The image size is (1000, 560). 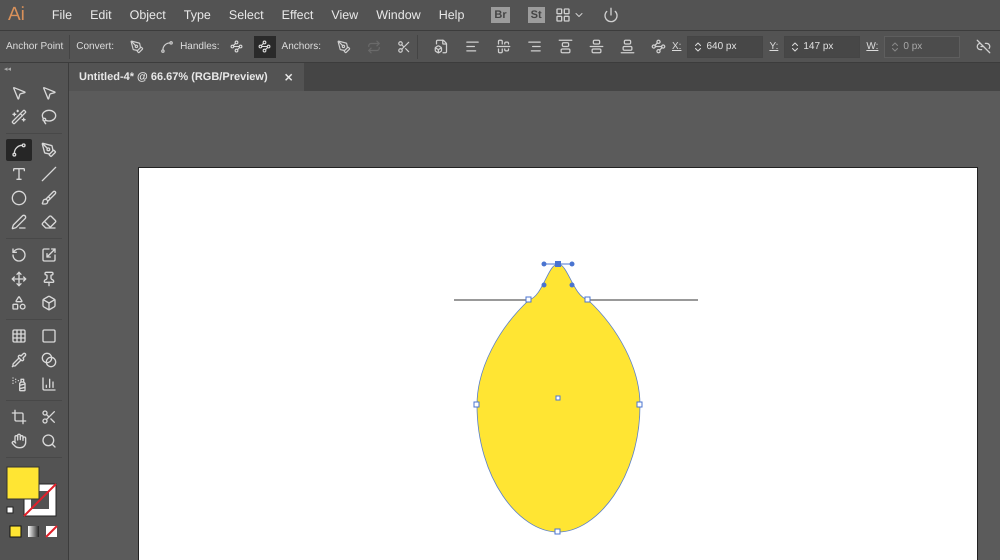 I want to click on eyedropper-icon, so click(x=19, y=360).